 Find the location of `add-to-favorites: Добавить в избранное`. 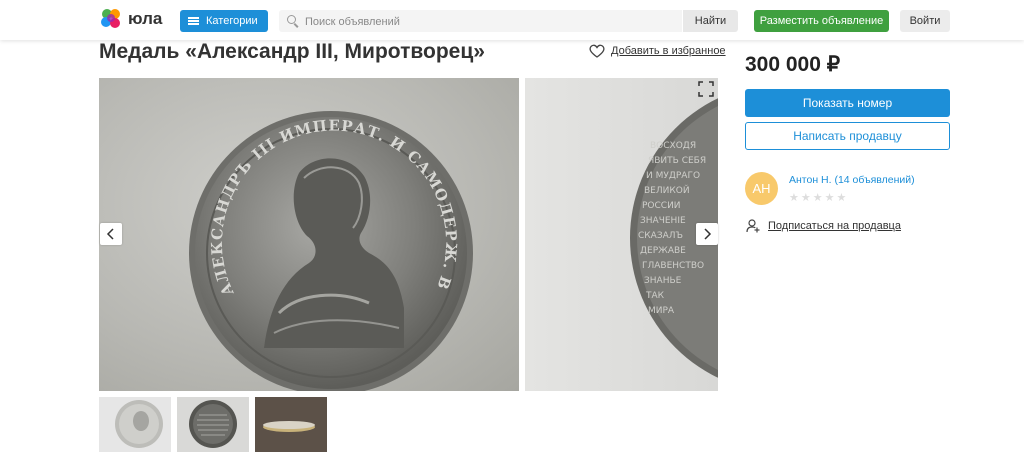

add-to-favorites: Добавить в избранное is located at coordinates (657, 51).